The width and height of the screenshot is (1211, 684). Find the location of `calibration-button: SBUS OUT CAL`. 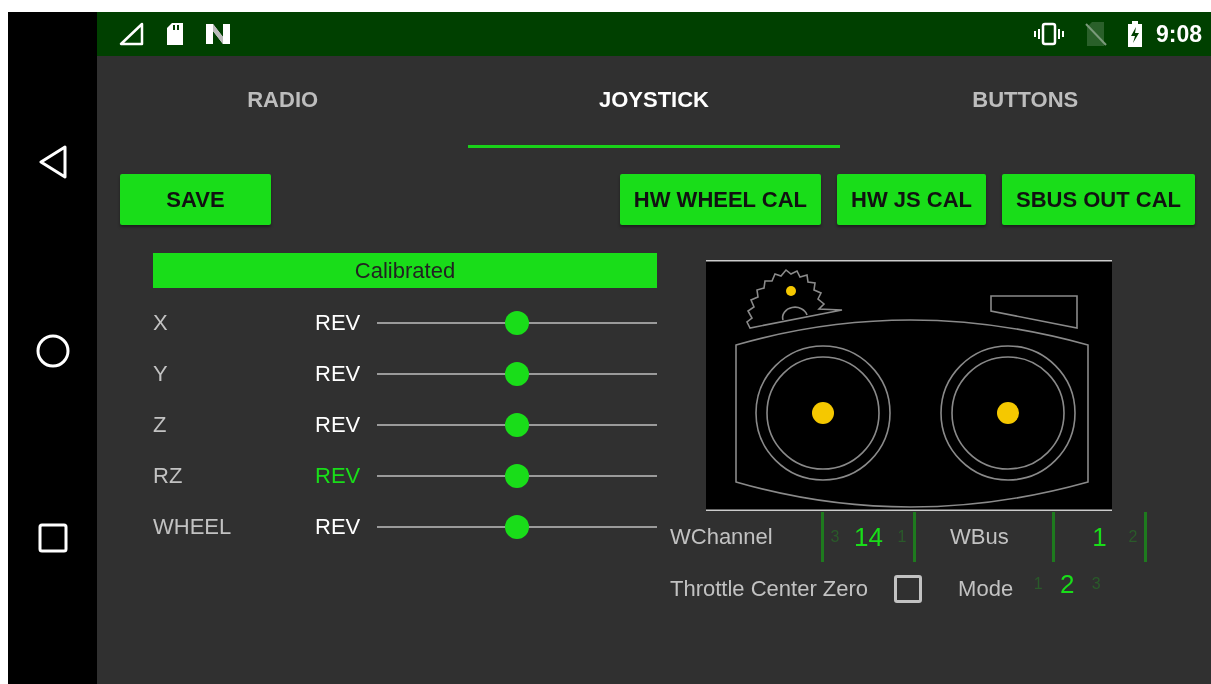

calibration-button: SBUS OUT CAL is located at coordinates (1098, 199).